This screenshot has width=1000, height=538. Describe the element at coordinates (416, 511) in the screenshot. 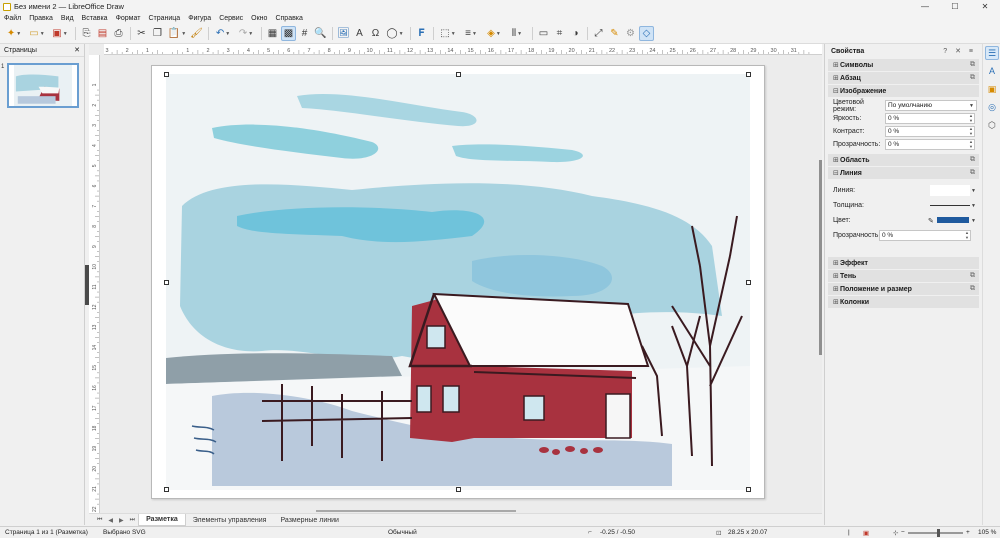

I see `horizontal-scrollbar` at that location.